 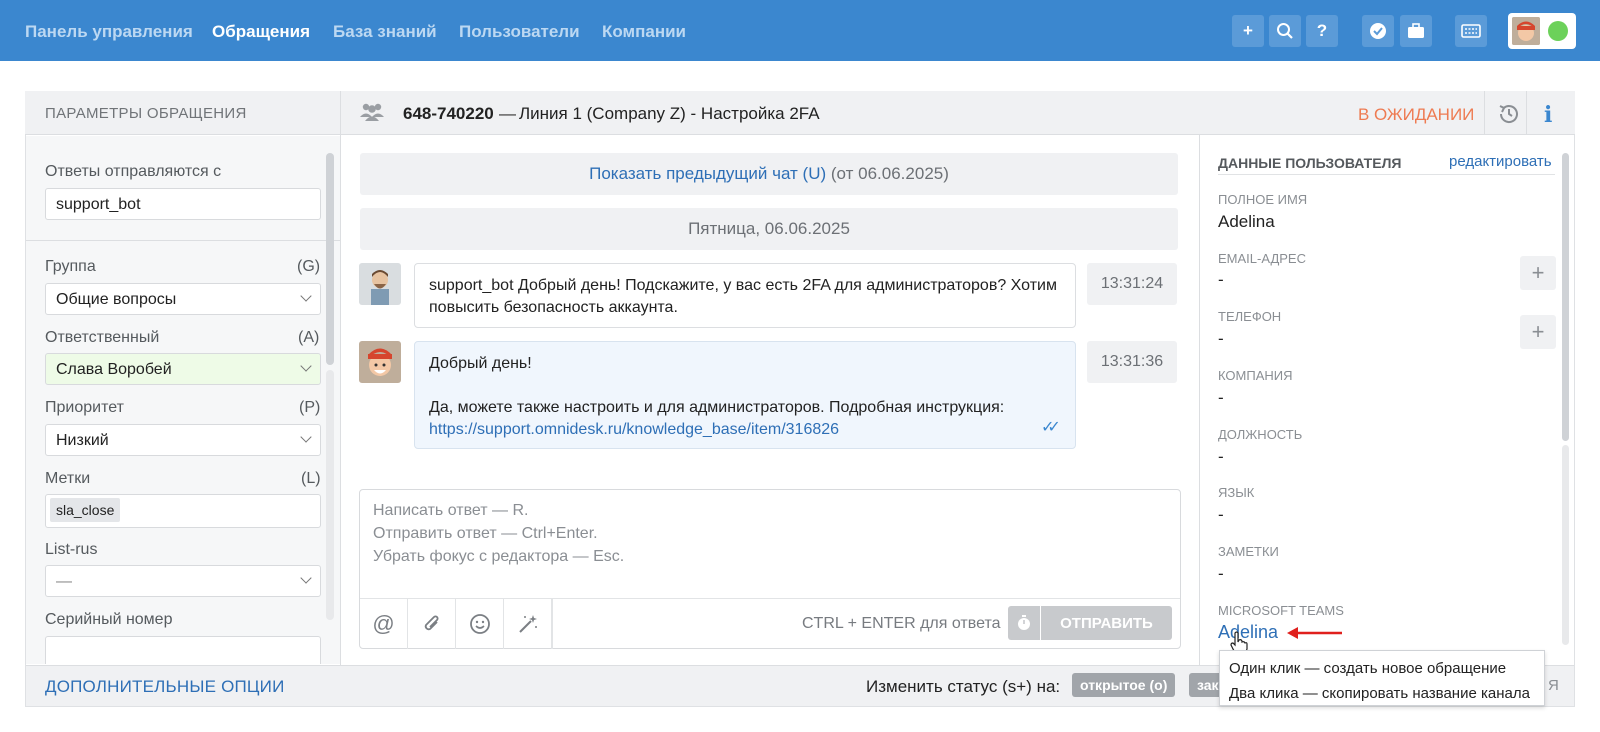 I want to click on status-open-button: открытое (o), so click(x=1124, y=685).